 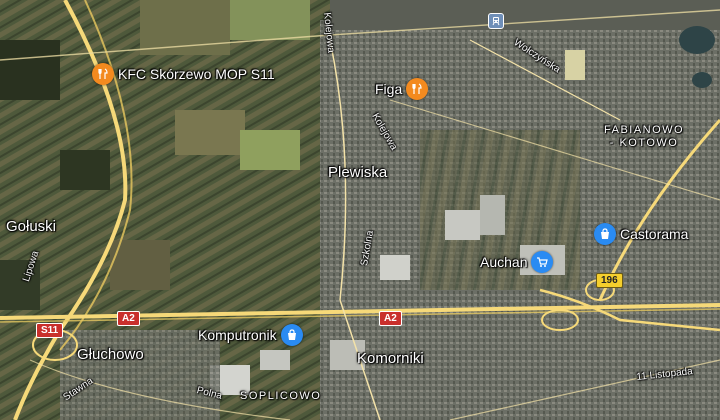 What do you see at coordinates (390, 358) in the screenshot?
I see `place-komorniki: Komorniki` at bounding box center [390, 358].